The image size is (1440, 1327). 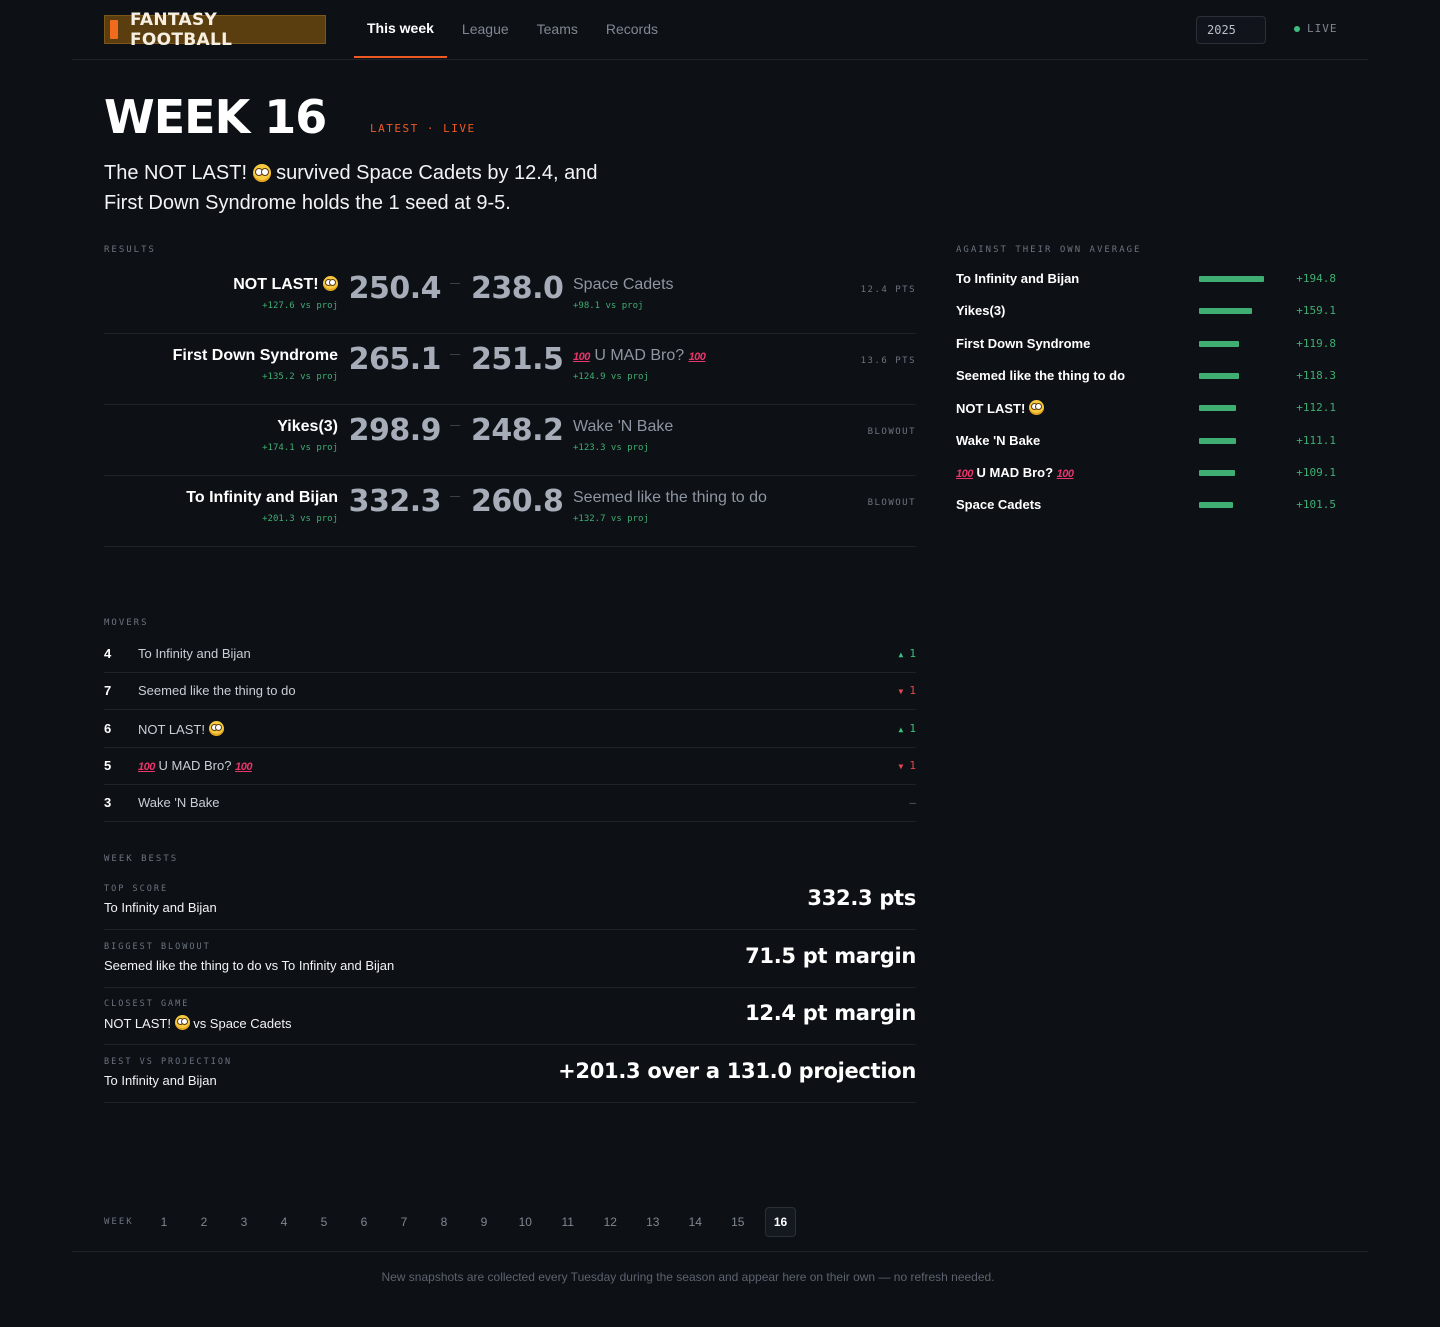 What do you see at coordinates (215, 30) in the screenshot?
I see `brand-logo: FANTASY FOOTBALL` at bounding box center [215, 30].